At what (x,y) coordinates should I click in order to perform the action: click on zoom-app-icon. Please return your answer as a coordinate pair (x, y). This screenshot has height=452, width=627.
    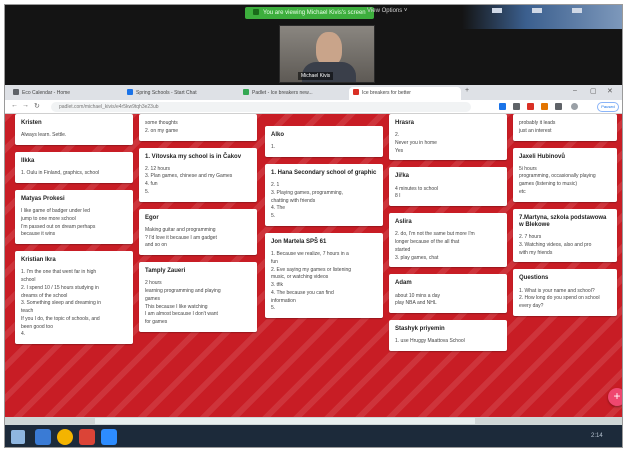
    Looking at the image, I should click on (109, 437).